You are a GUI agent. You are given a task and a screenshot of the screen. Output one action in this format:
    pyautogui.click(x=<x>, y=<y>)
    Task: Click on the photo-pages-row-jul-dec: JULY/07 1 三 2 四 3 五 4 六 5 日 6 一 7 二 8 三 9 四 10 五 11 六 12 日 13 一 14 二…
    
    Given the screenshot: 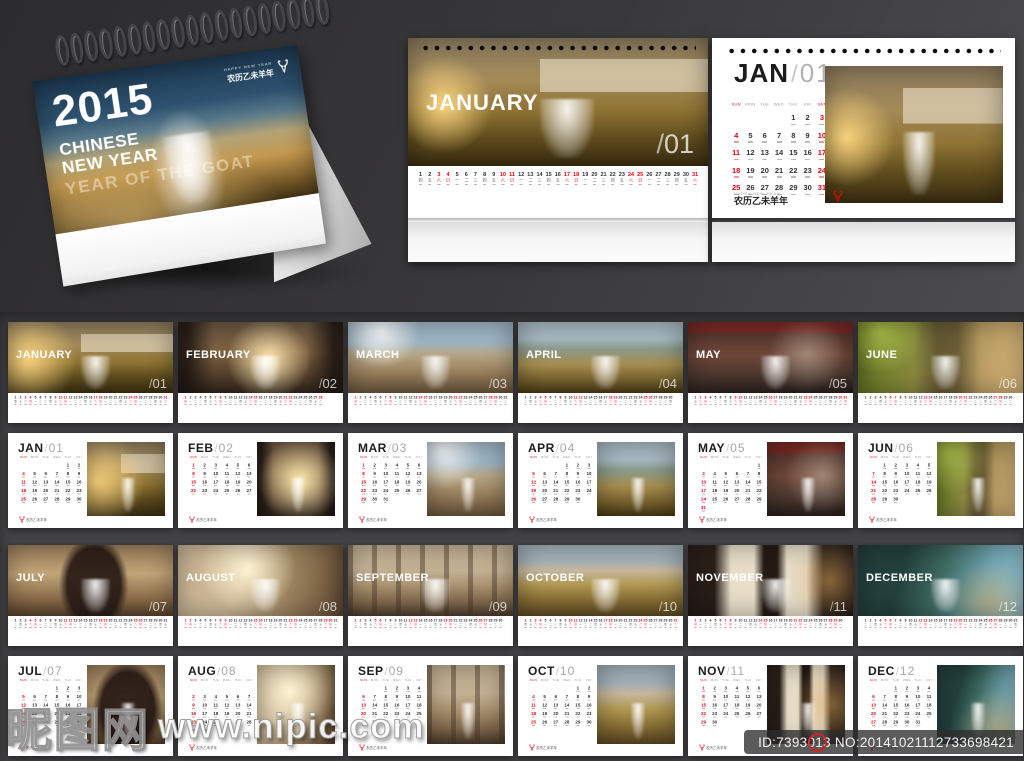 What is the action you would take?
    pyautogui.click(x=515, y=595)
    